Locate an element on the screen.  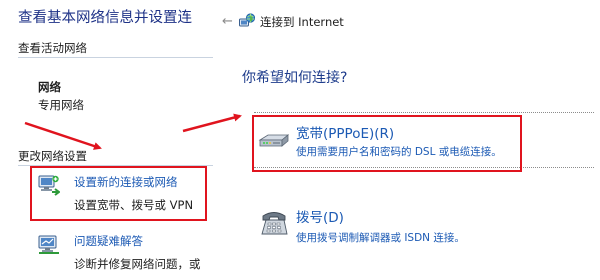
setup-connection-description: 设置宽带、拨号或 VPN is located at coordinates (134, 205).